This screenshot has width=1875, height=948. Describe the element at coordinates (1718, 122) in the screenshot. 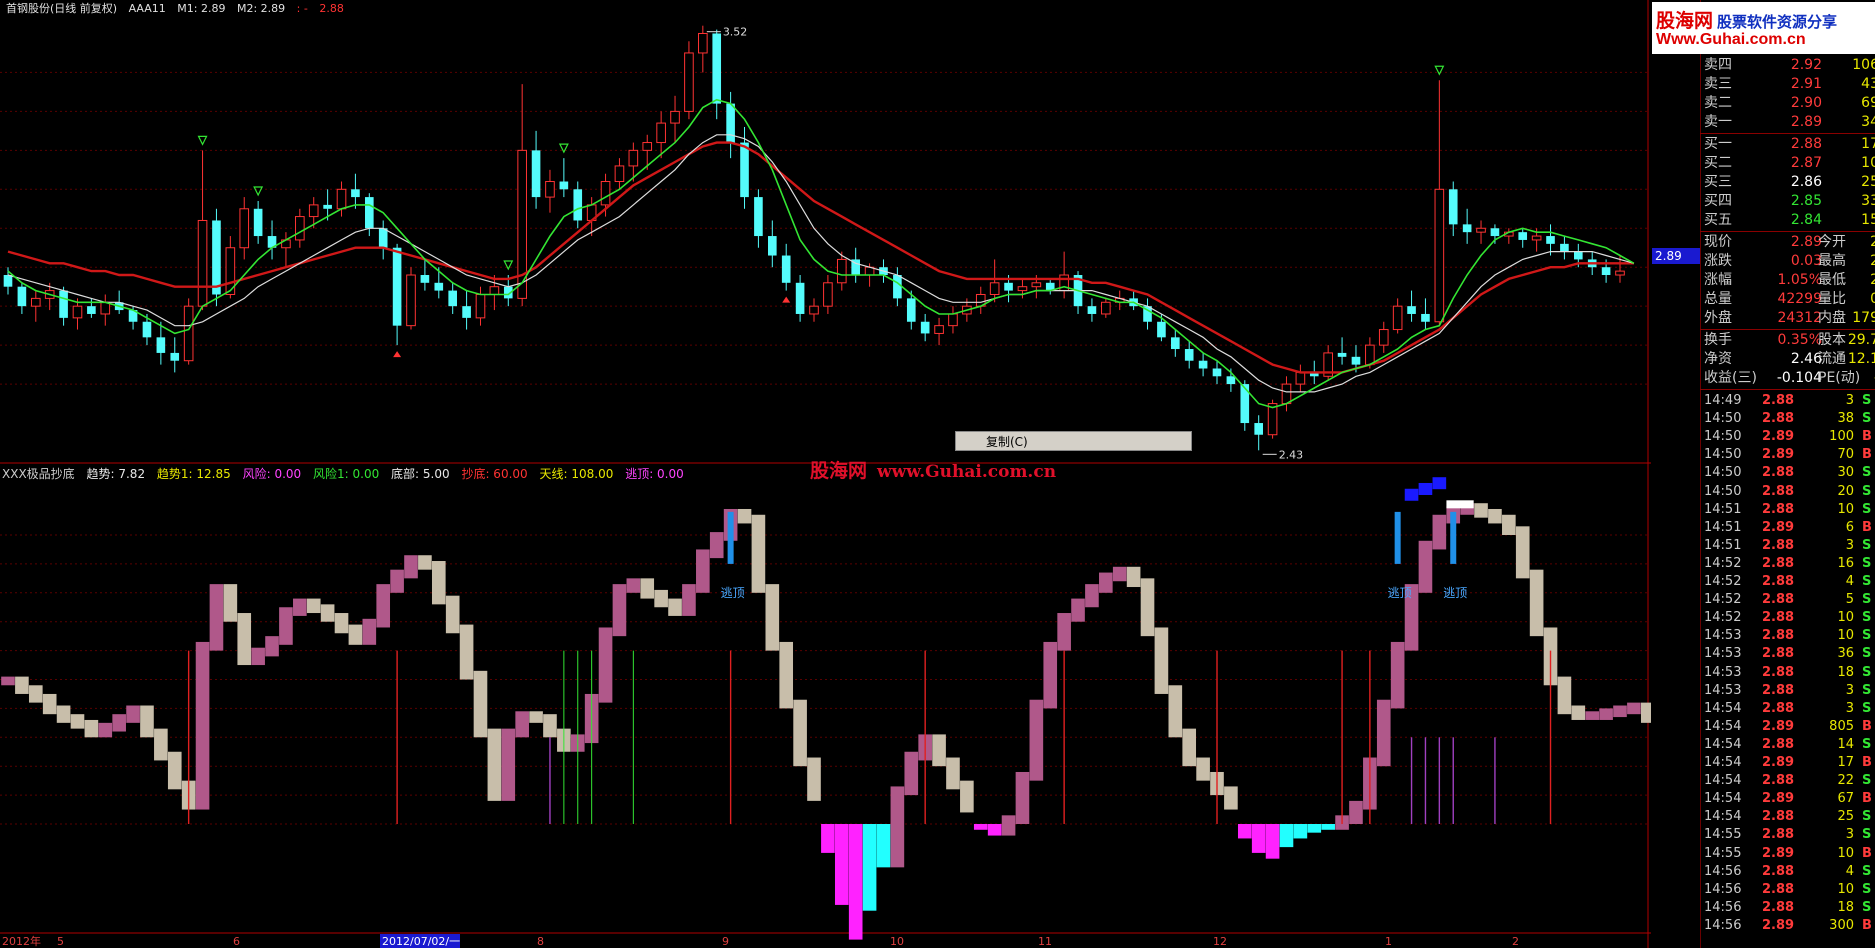

I see `ask-row-cell: 卖一` at that location.